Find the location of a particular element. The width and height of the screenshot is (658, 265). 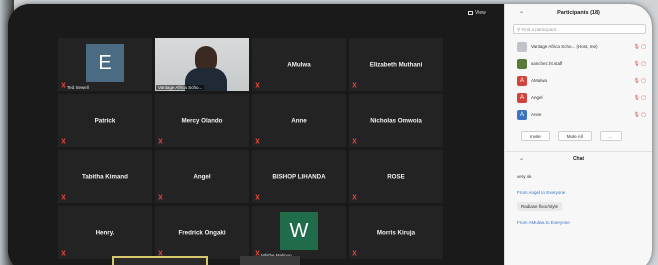

chat-message: very ok is located at coordinates (578, 174).